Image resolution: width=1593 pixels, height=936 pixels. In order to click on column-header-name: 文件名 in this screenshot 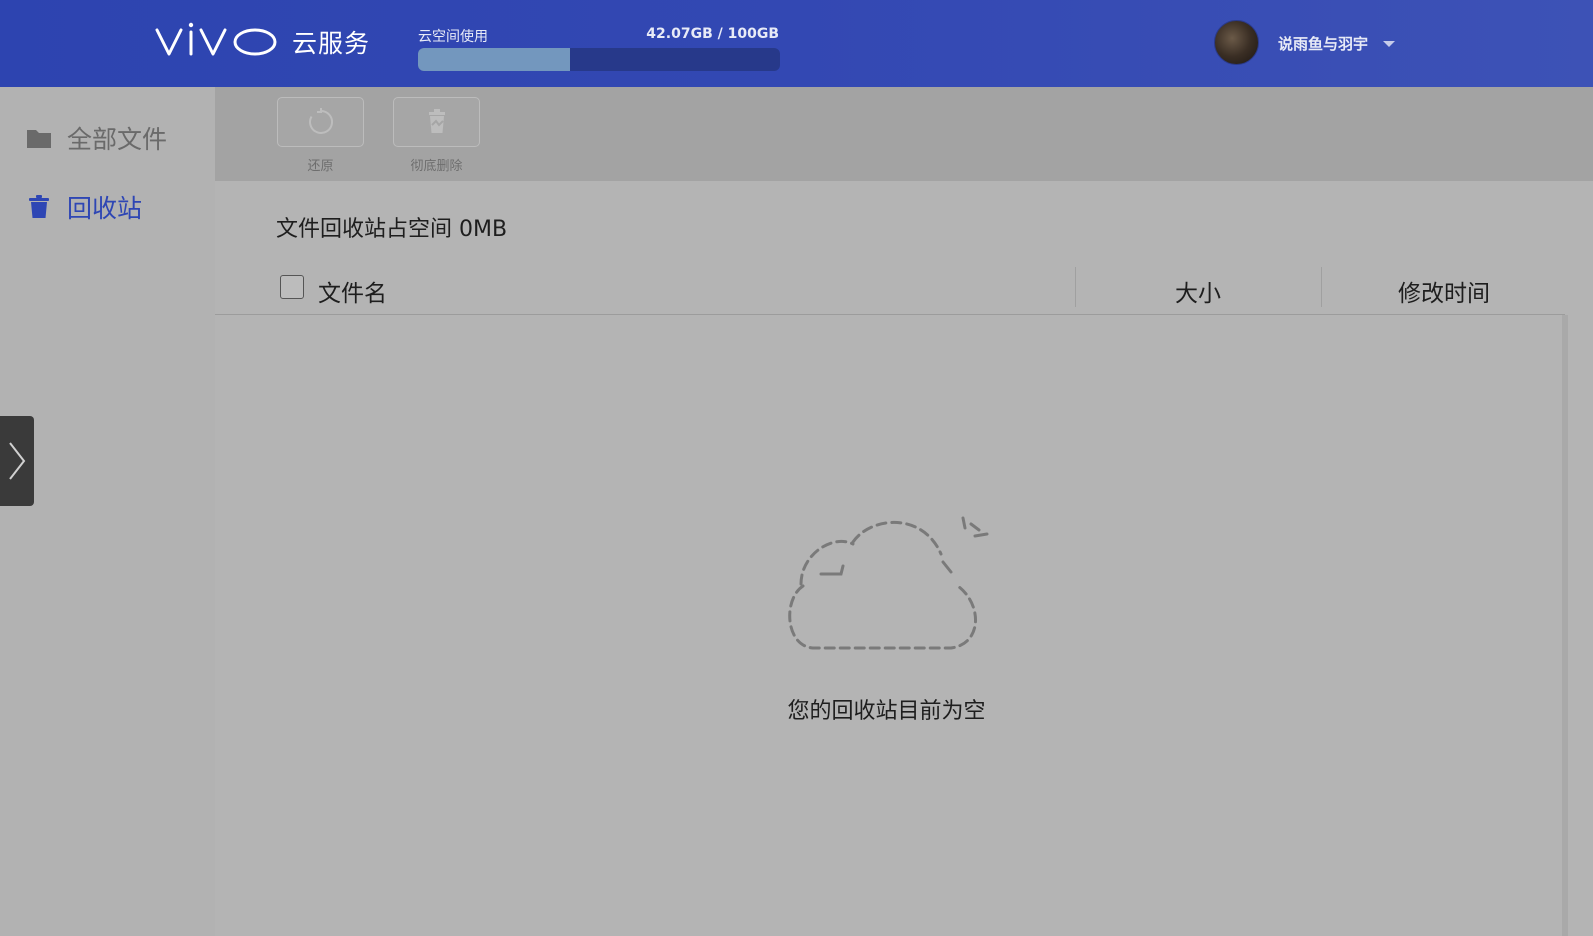, I will do `click(352, 291)`.